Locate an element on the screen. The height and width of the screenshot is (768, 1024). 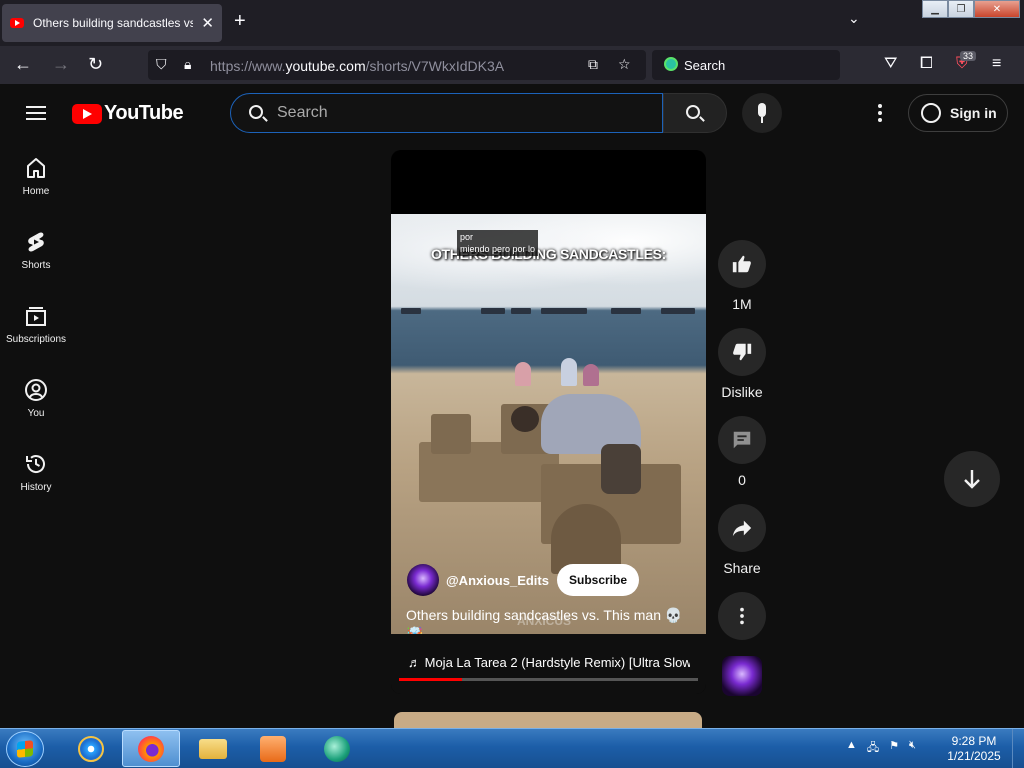
next-short-button is located at coordinates (972, 479).